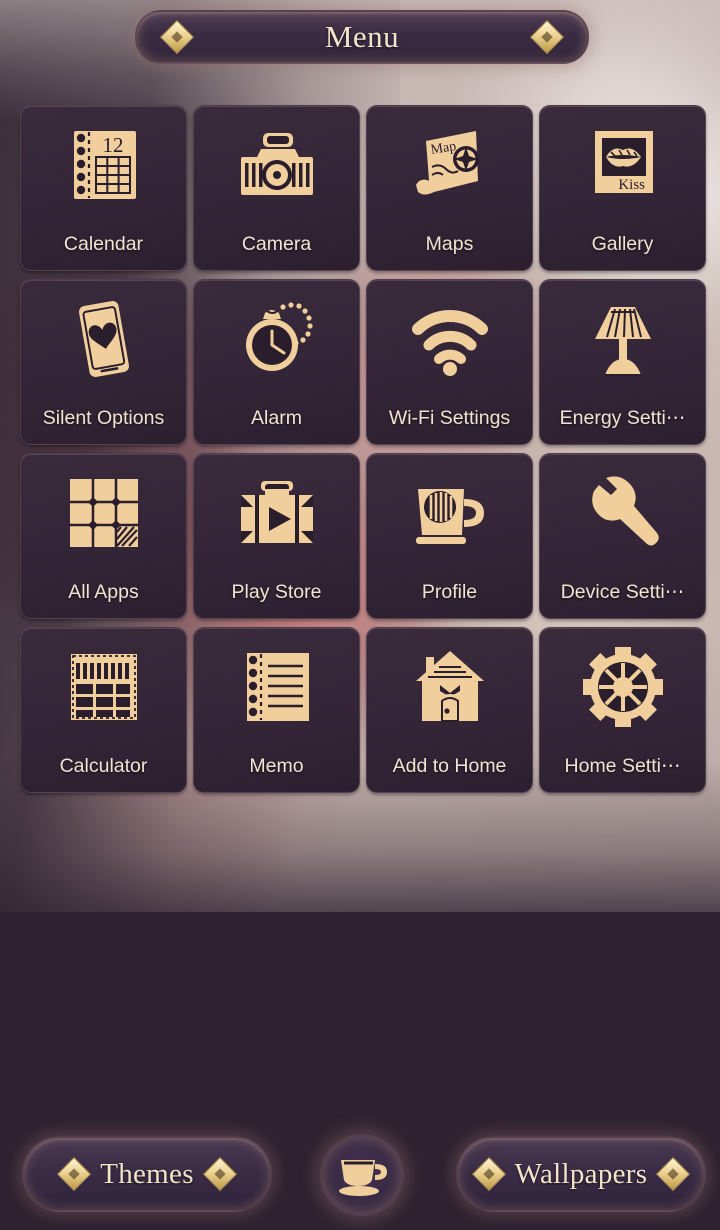 The width and height of the screenshot is (720, 1230). I want to click on app-tile-calendar: 12 Calendar, so click(103, 188).